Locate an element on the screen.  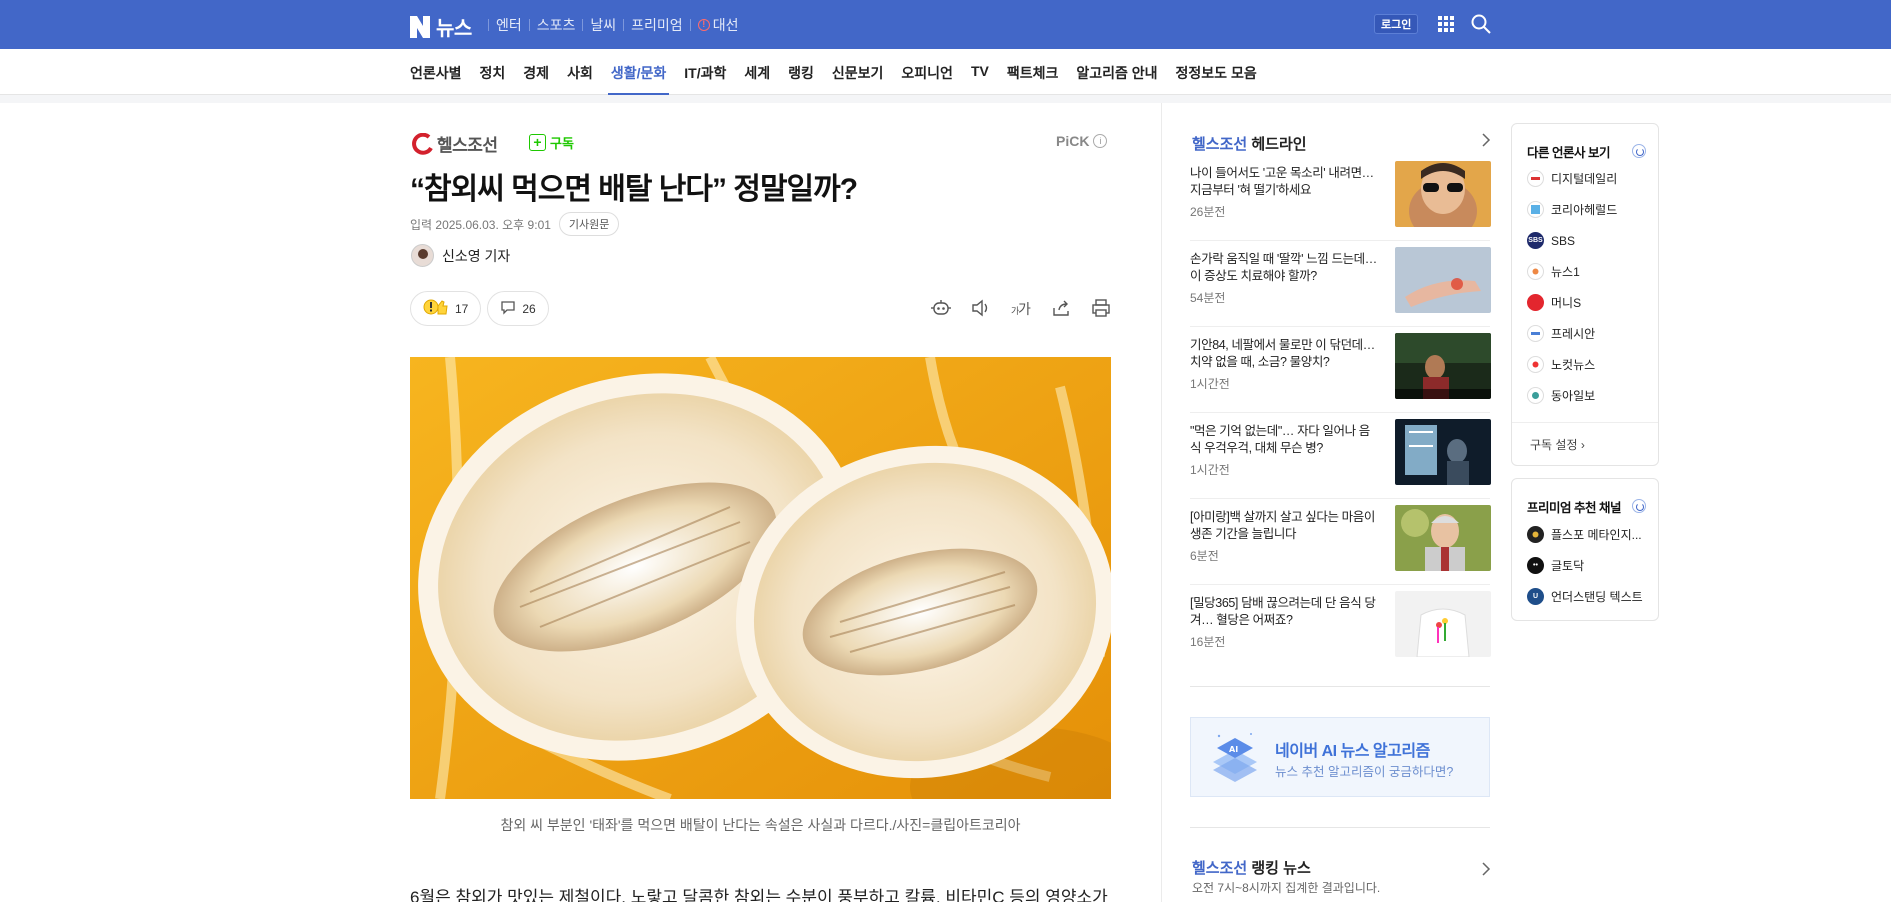
other-press-title: 다른 언론사 보기 is located at coordinates (1568, 153).